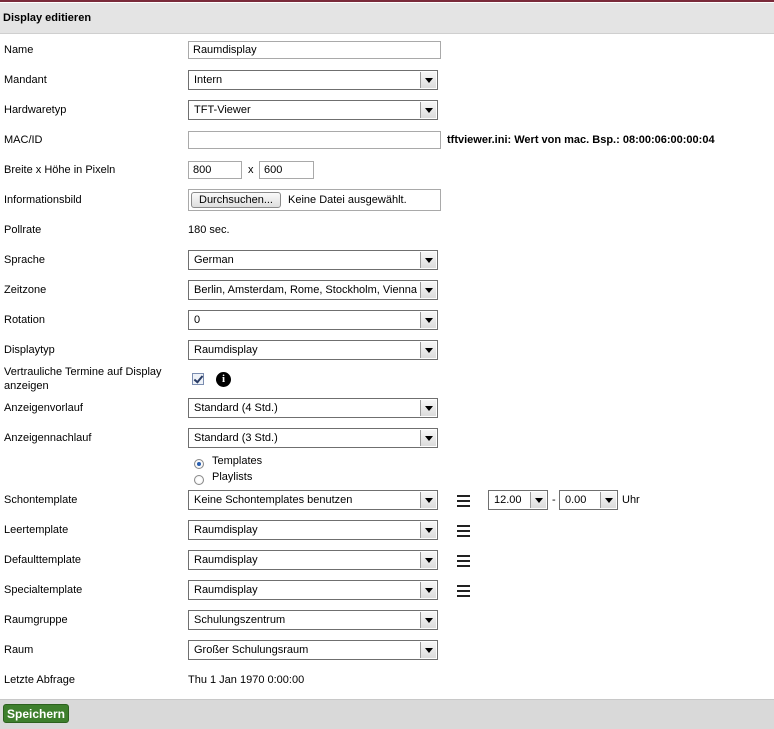 The height and width of the screenshot is (729, 774). Describe the element at coordinates (240, 620) in the screenshot. I see `raumgruppe-value: Schulungszentrum` at that location.